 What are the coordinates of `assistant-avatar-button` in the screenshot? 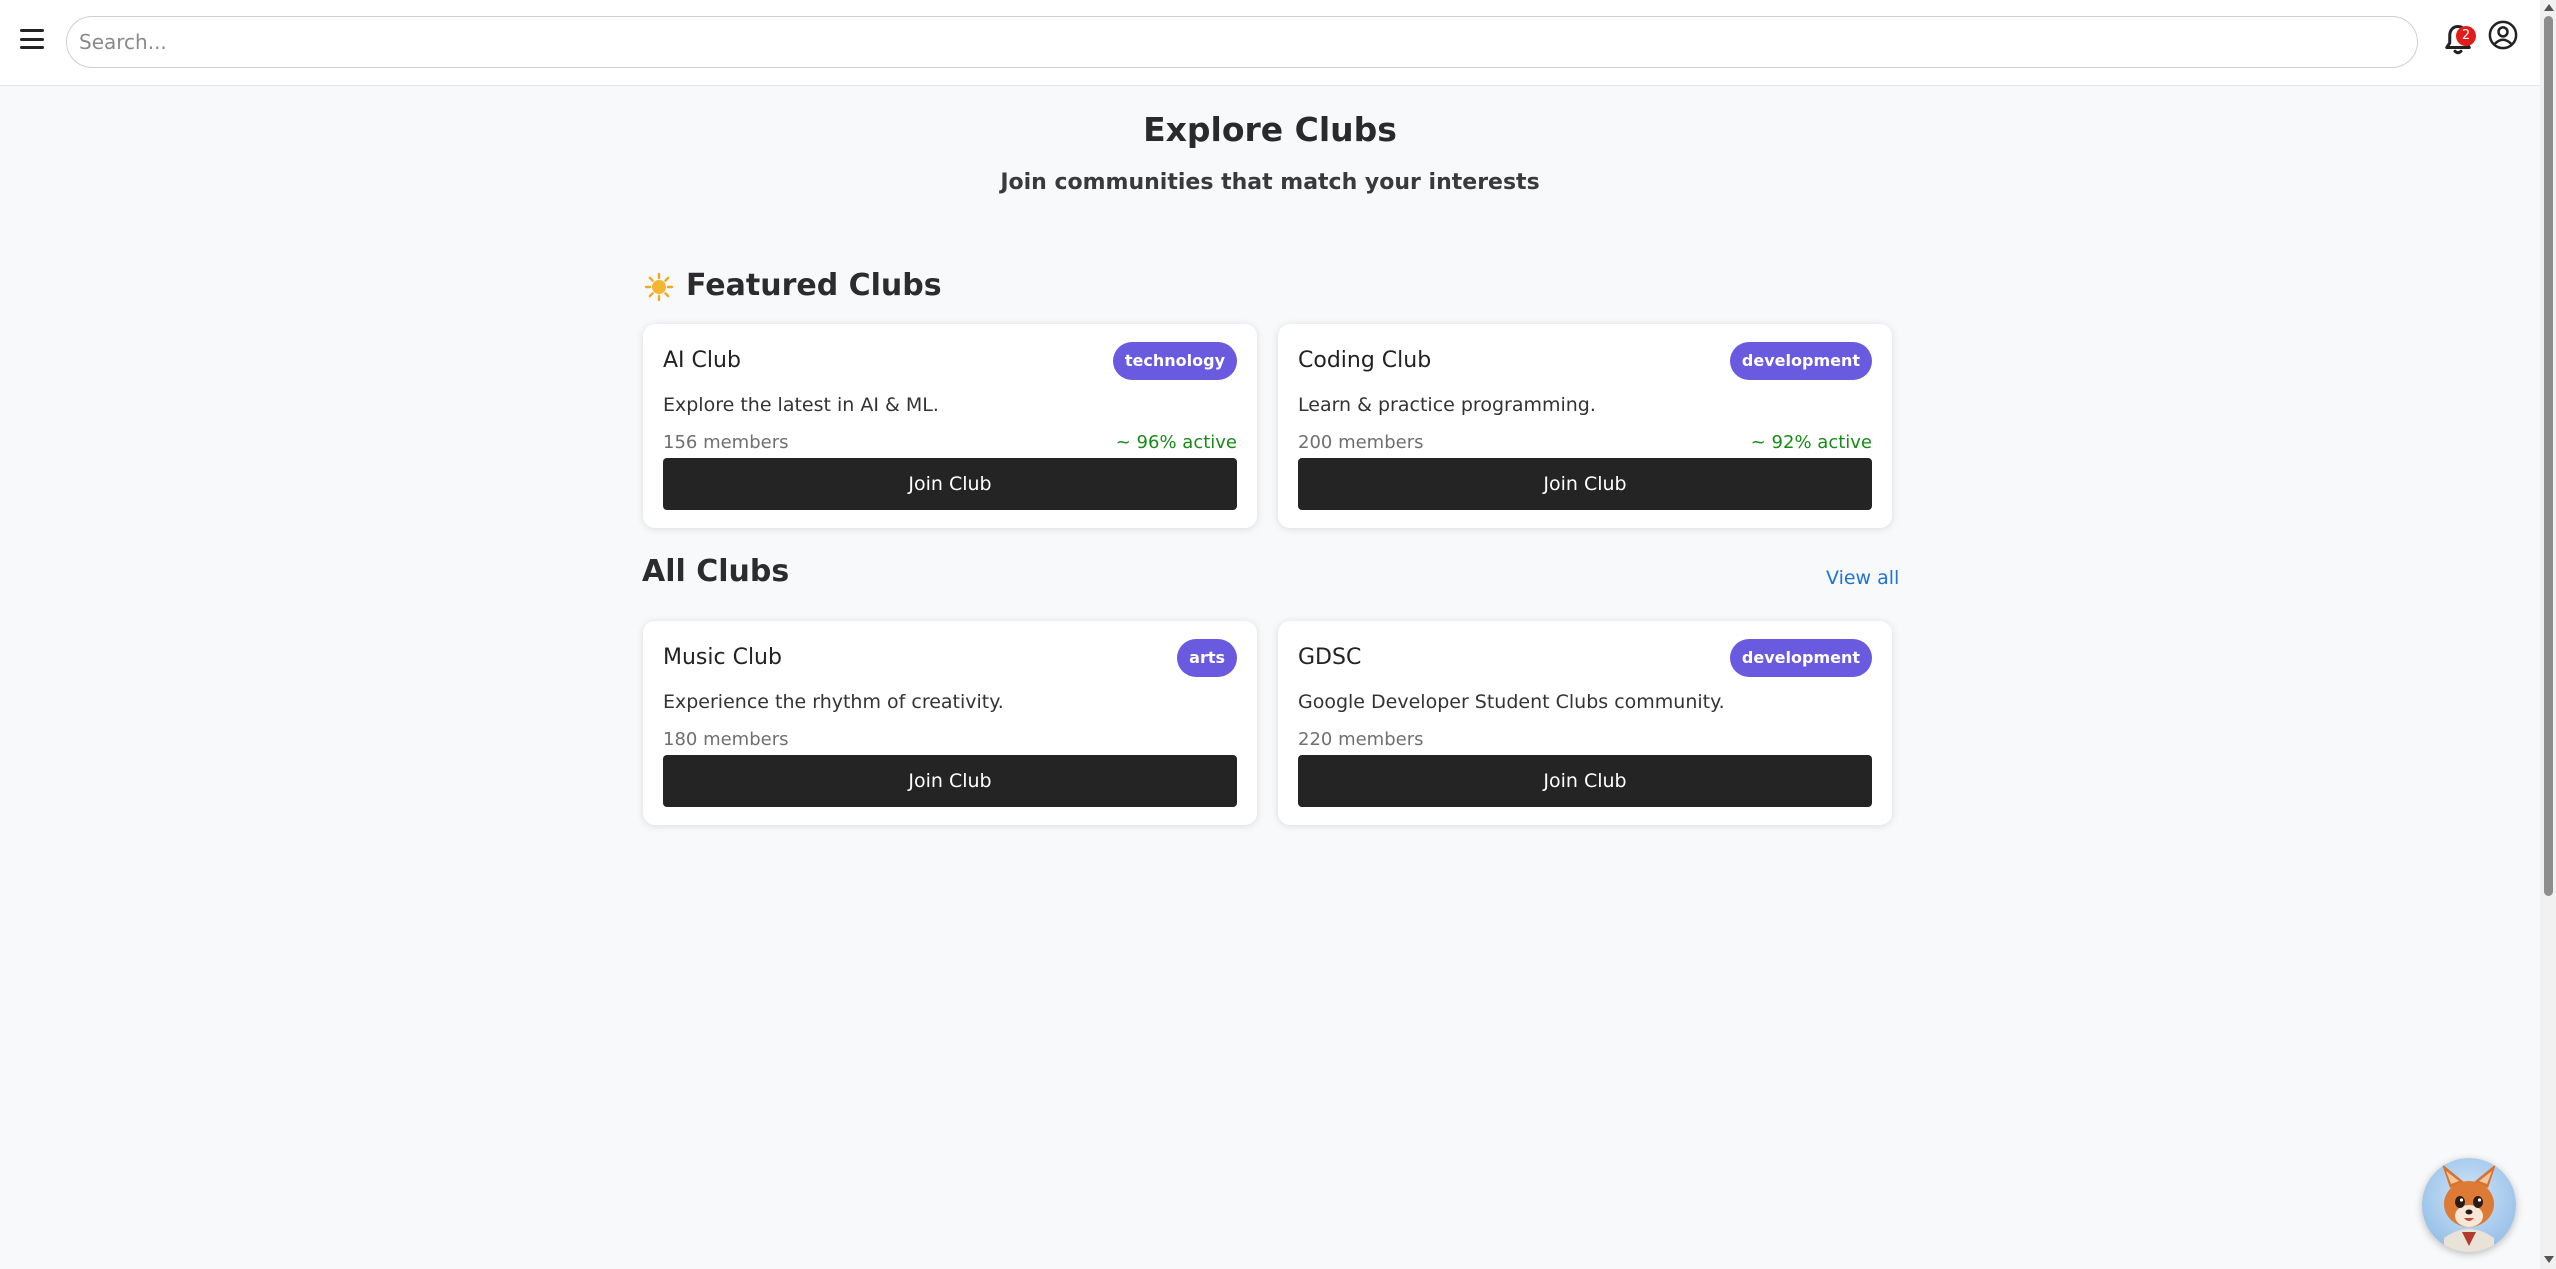 It's located at (2469, 1205).